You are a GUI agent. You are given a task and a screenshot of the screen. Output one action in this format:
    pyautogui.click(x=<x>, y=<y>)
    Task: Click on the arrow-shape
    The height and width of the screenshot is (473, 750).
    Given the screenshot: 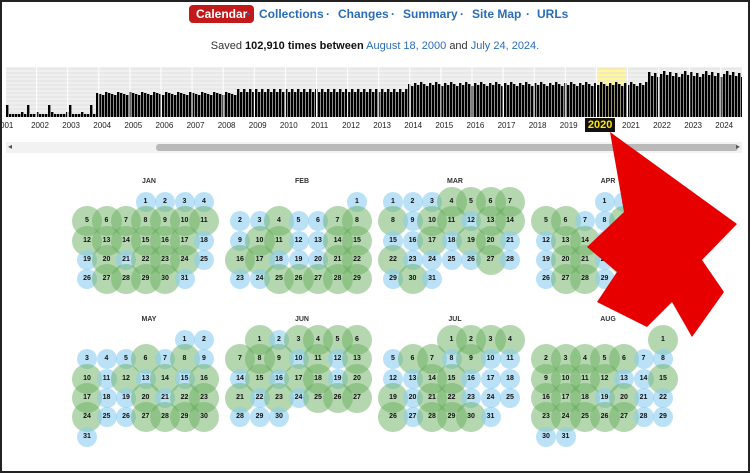 What is the action you would take?
    pyautogui.click(x=662, y=234)
    